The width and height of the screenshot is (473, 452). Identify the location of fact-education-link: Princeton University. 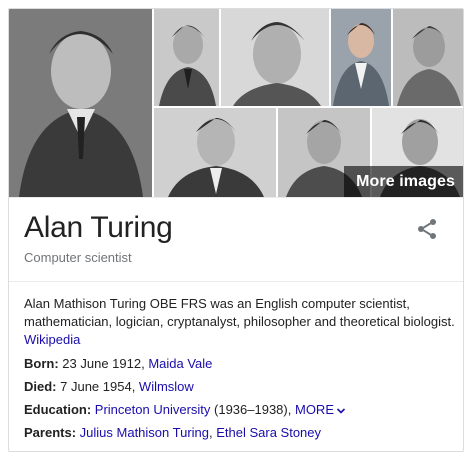
(153, 409).